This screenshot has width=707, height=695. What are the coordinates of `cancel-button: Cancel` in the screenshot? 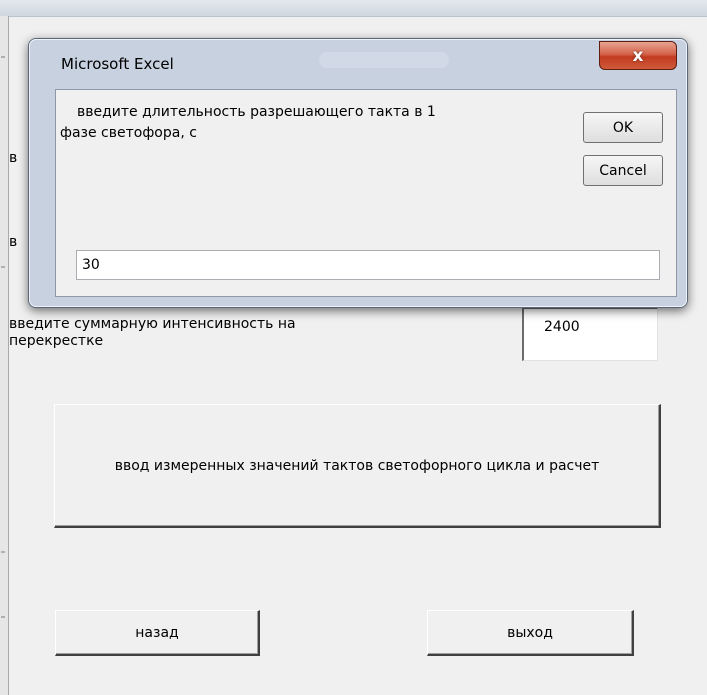 It's located at (623, 170).